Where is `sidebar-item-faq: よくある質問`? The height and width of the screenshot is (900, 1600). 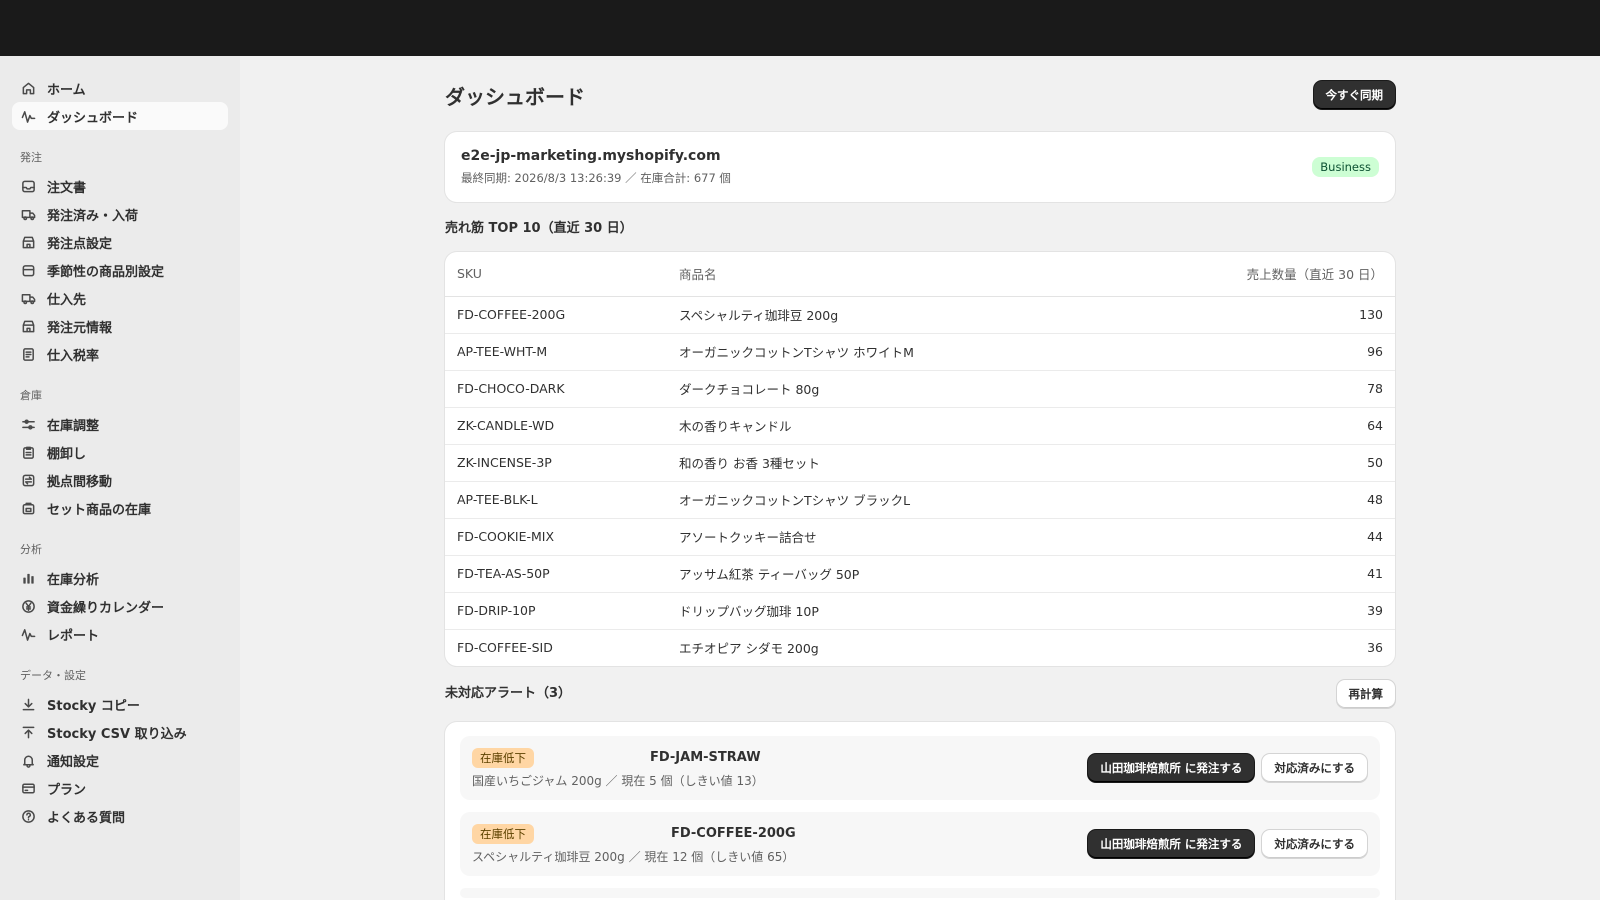 sidebar-item-faq: よくある質問 is located at coordinates (120, 816).